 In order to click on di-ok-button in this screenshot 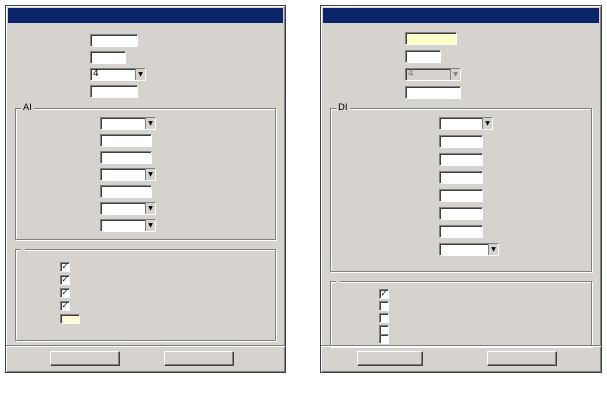, I will do `click(390, 358)`.